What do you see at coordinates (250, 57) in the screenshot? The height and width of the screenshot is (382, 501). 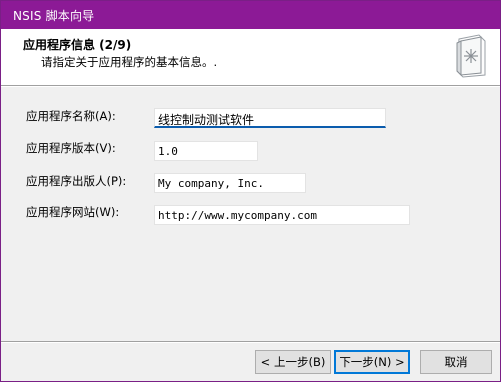 I see `wizard-header: 应用程序信息 (2/9) 请指定关于应用程序的基本信息。.` at bounding box center [250, 57].